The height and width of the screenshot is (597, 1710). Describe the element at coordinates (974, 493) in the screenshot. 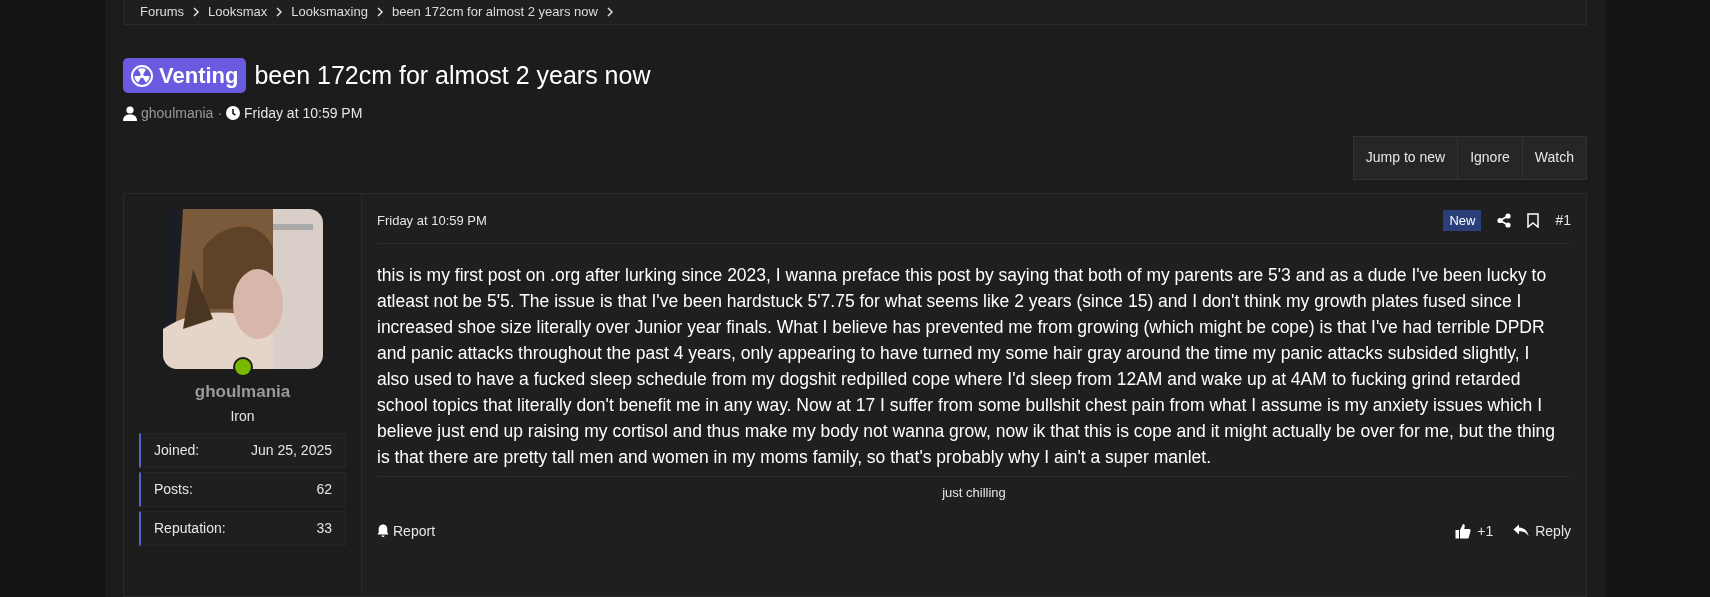

I see `signature: just chilling` at that location.